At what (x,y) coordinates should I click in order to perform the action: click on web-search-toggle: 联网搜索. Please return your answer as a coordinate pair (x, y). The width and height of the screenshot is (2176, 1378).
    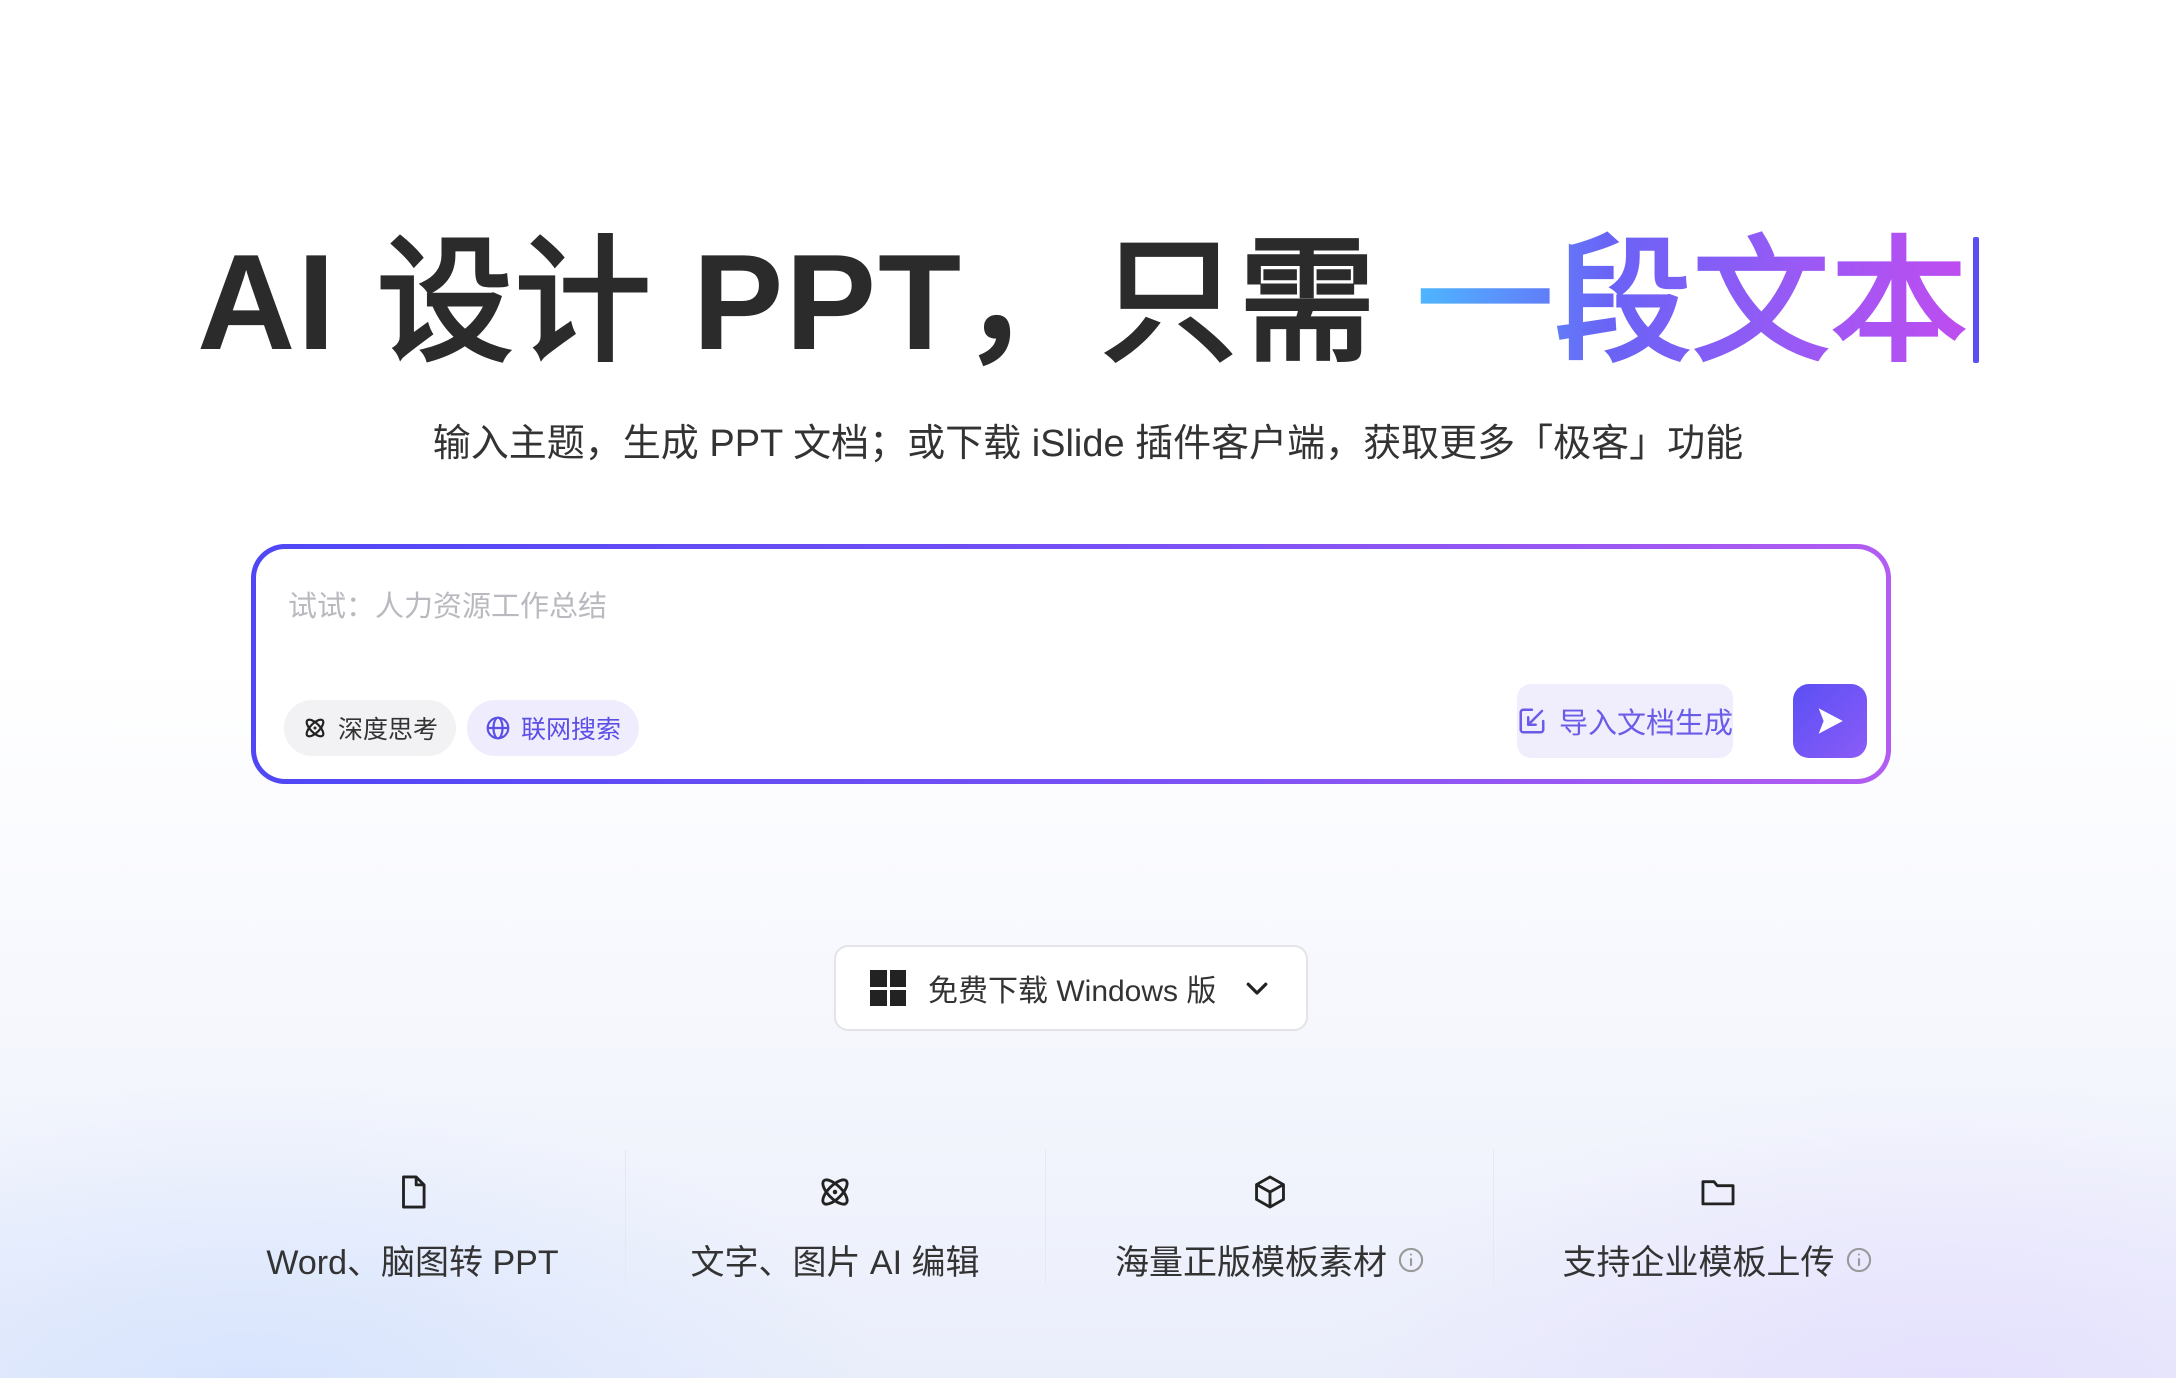
    Looking at the image, I should click on (553, 728).